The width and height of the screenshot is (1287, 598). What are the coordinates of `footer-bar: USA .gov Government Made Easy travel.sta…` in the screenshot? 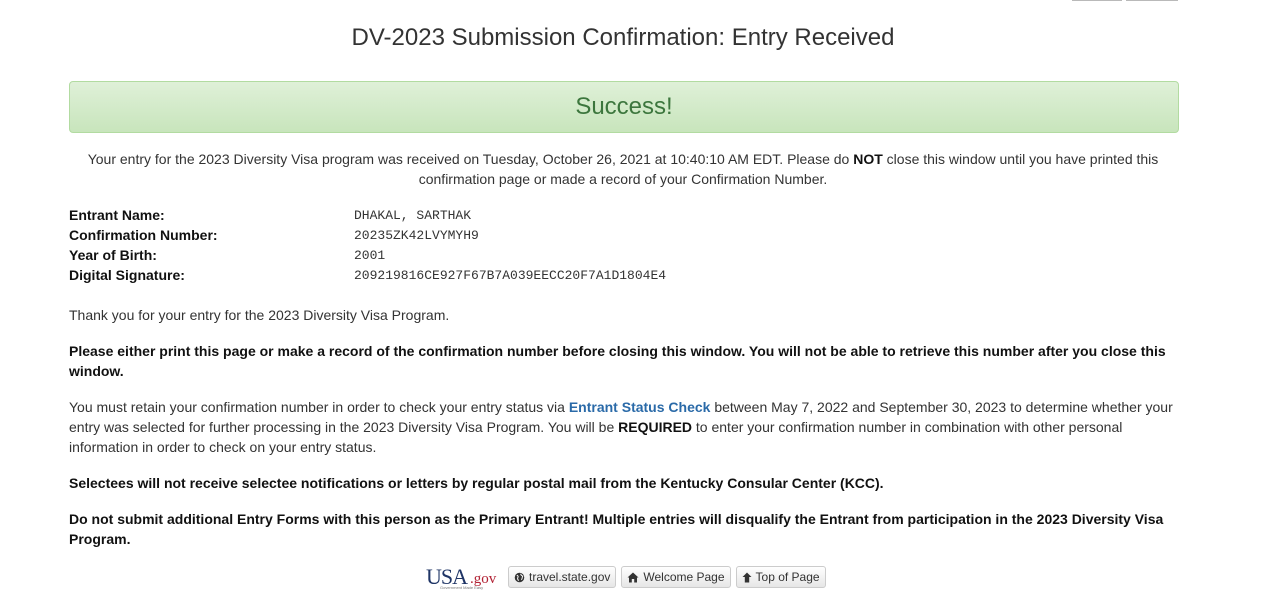 It's located at (628, 577).